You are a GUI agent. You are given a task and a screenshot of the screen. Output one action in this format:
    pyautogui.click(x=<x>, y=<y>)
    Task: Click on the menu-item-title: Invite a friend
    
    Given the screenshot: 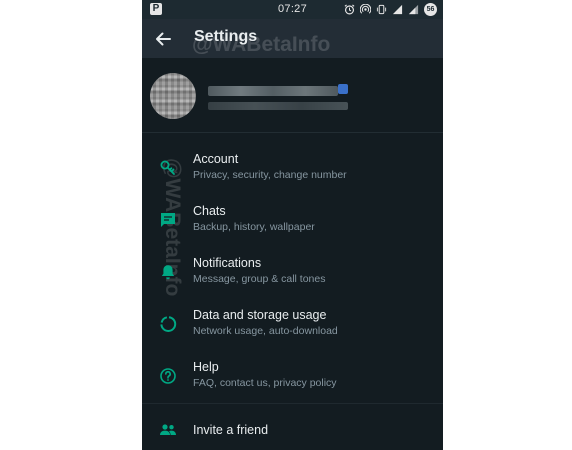 What is the action you would take?
    pyautogui.click(x=231, y=430)
    